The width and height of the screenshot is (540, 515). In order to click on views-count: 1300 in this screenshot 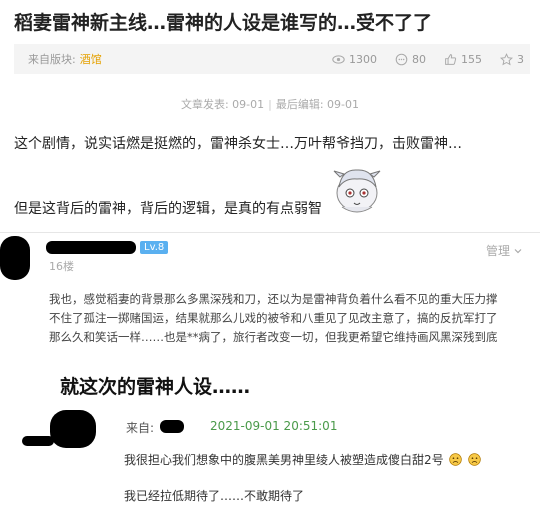, I will do `click(363, 59)`.